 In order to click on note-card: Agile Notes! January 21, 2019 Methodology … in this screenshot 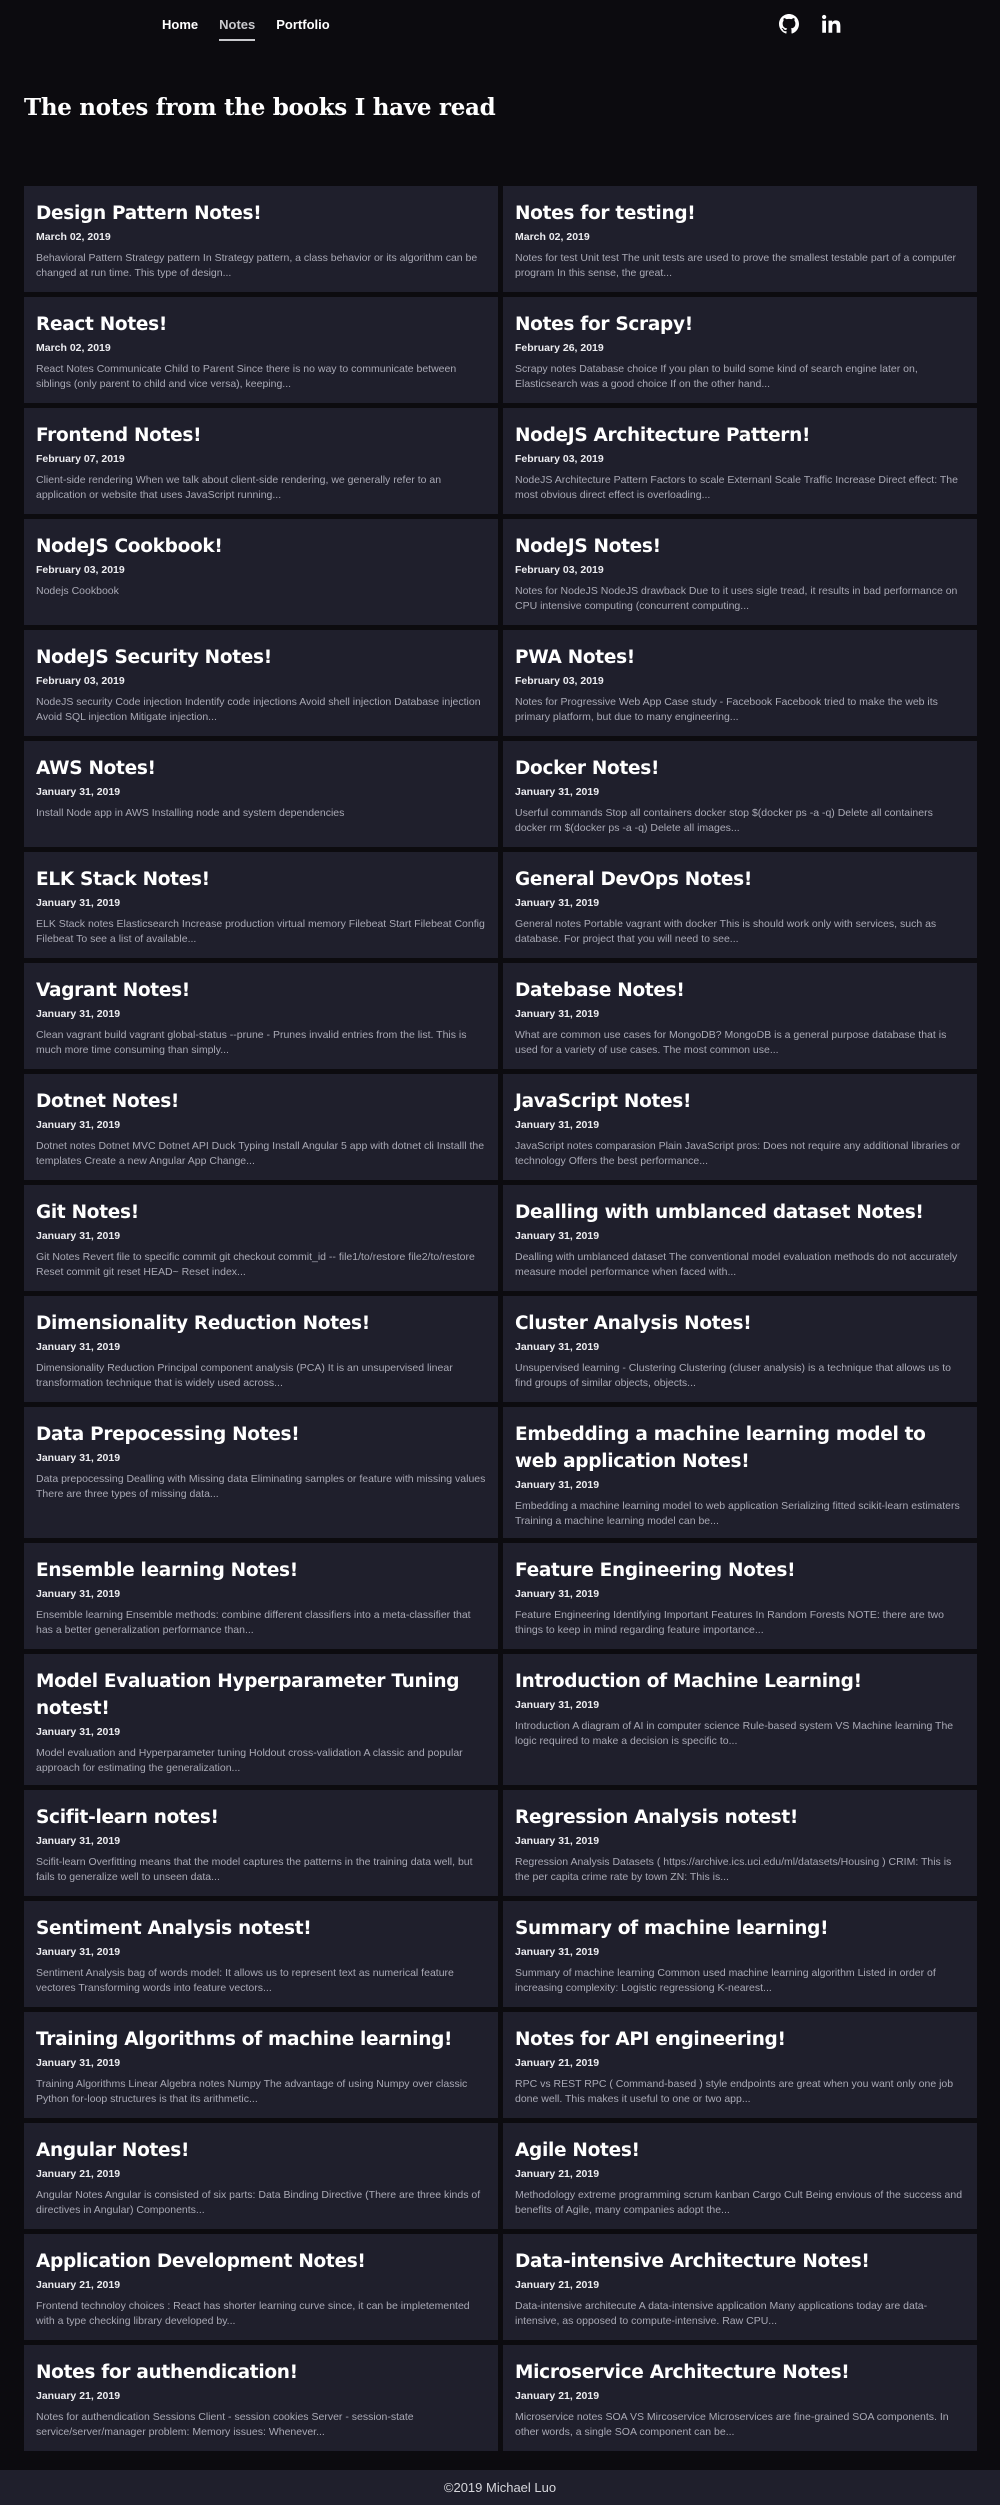, I will do `click(740, 2176)`.